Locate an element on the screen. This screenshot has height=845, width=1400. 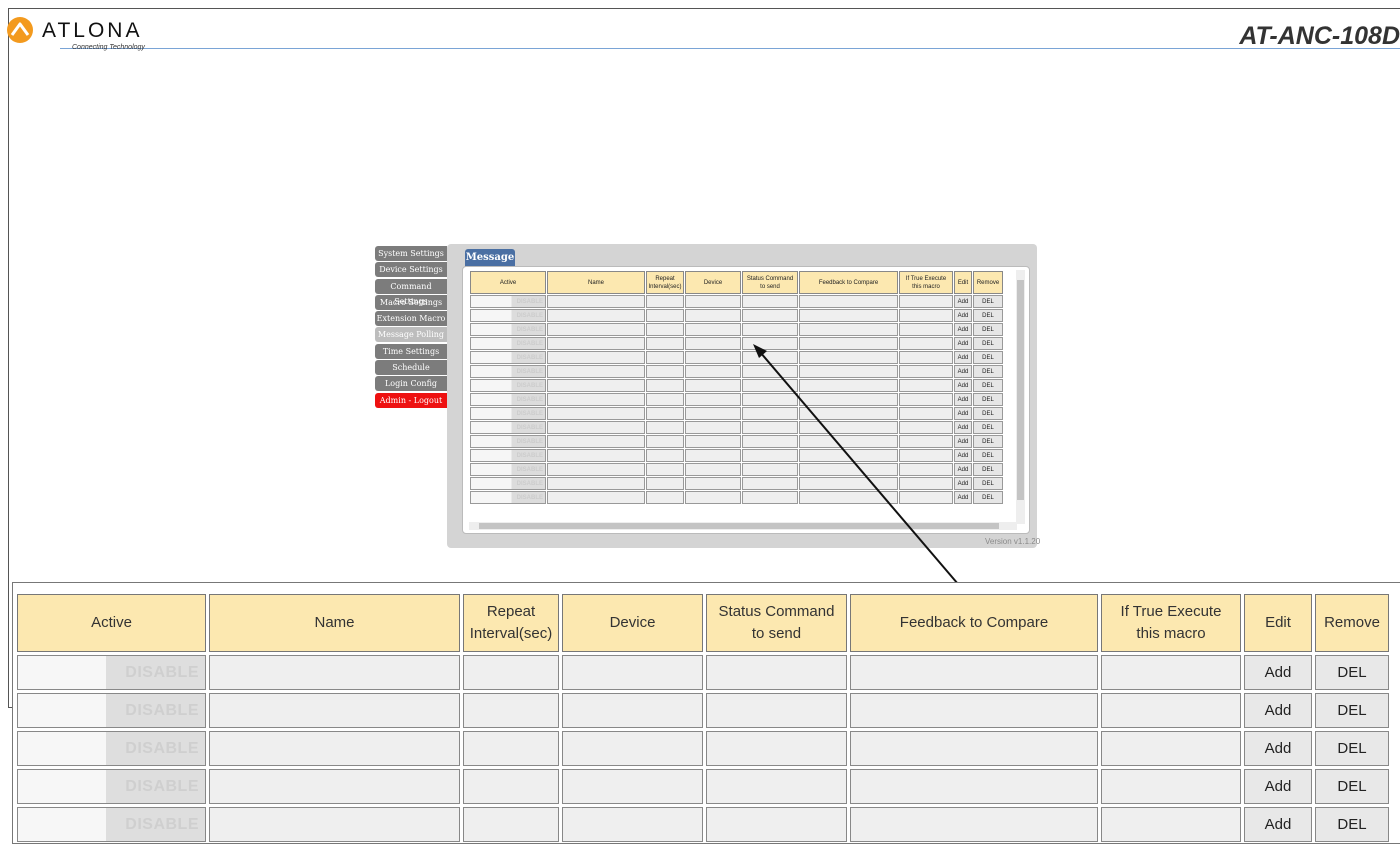
header-execute-macro: If True Execute this macro is located at coordinates (1171, 623).